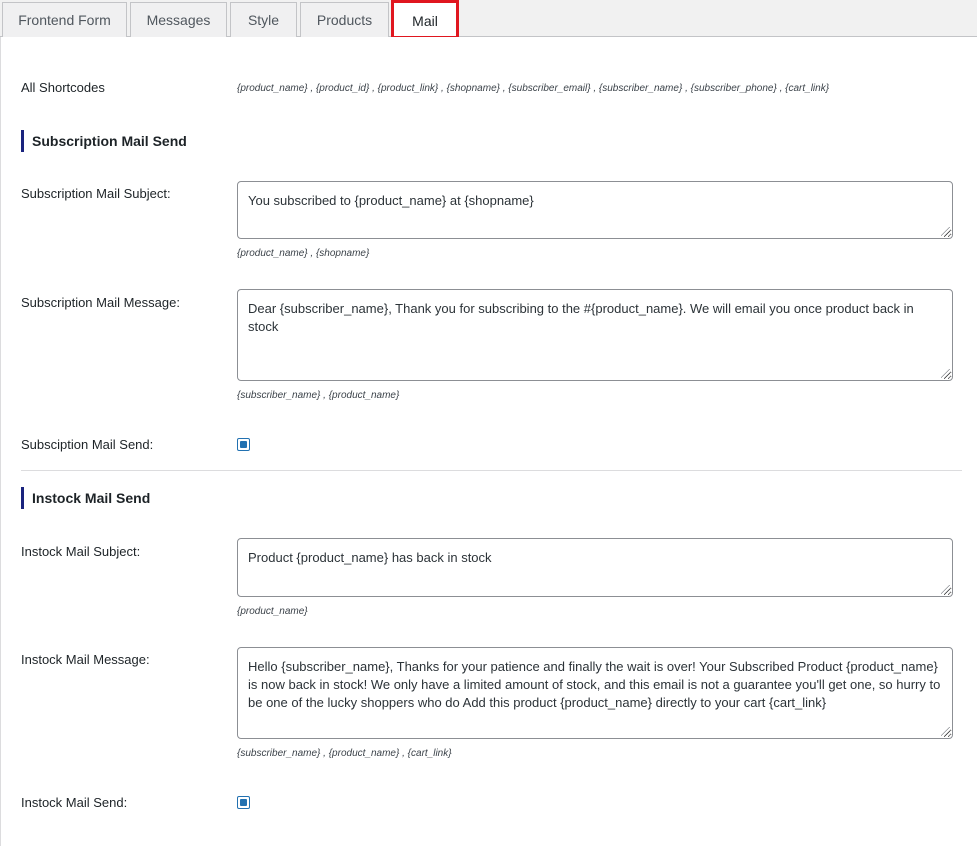 This screenshot has height=846, width=977. I want to click on instock-send-label: Instock Mail Send:, so click(74, 802).